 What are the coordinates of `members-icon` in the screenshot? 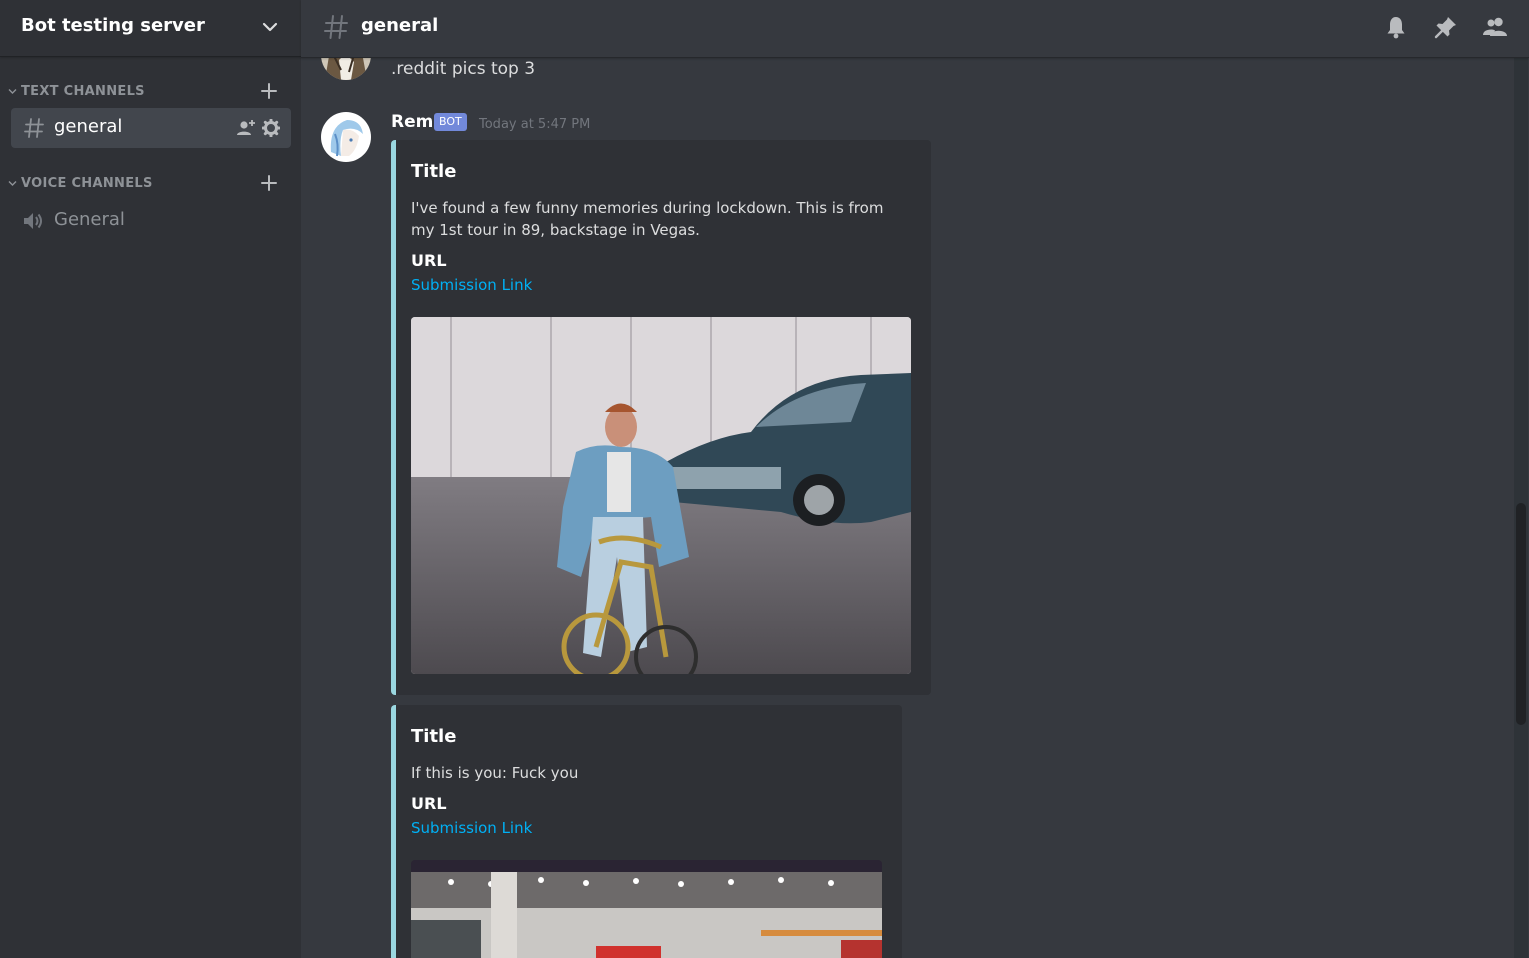 It's located at (1495, 27).